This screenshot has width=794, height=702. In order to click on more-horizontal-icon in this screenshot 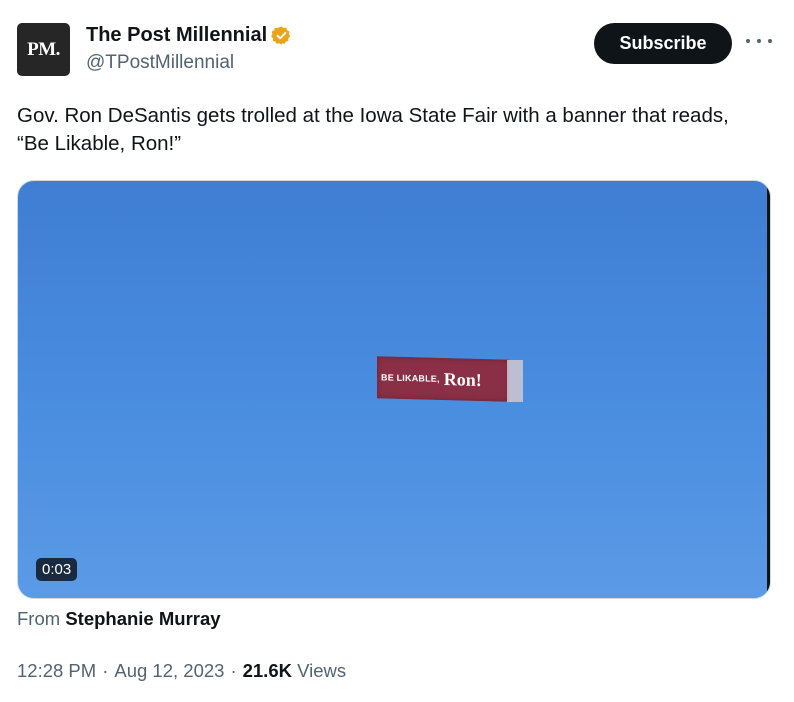, I will do `click(759, 41)`.